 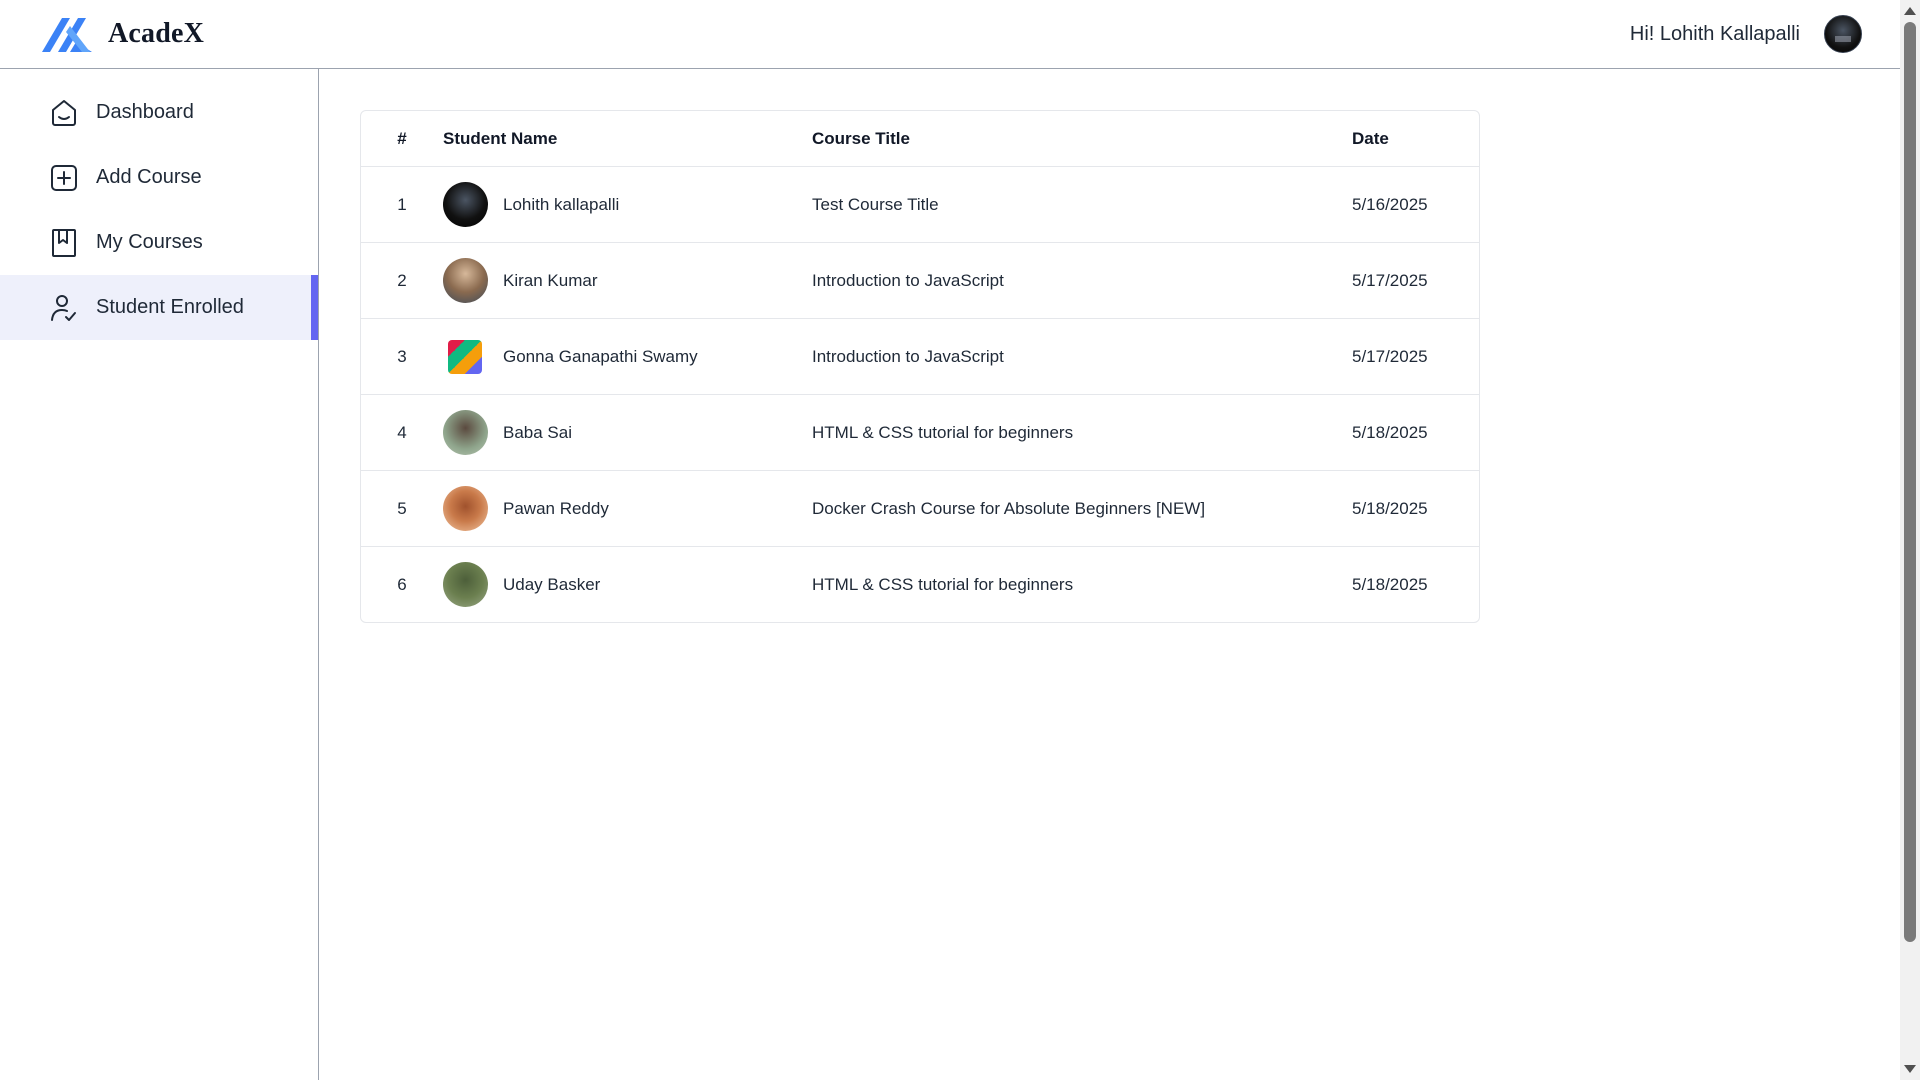 I want to click on top-navbar: AcadeX Hi! Lohith Kallapalli, so click(x=950, y=34).